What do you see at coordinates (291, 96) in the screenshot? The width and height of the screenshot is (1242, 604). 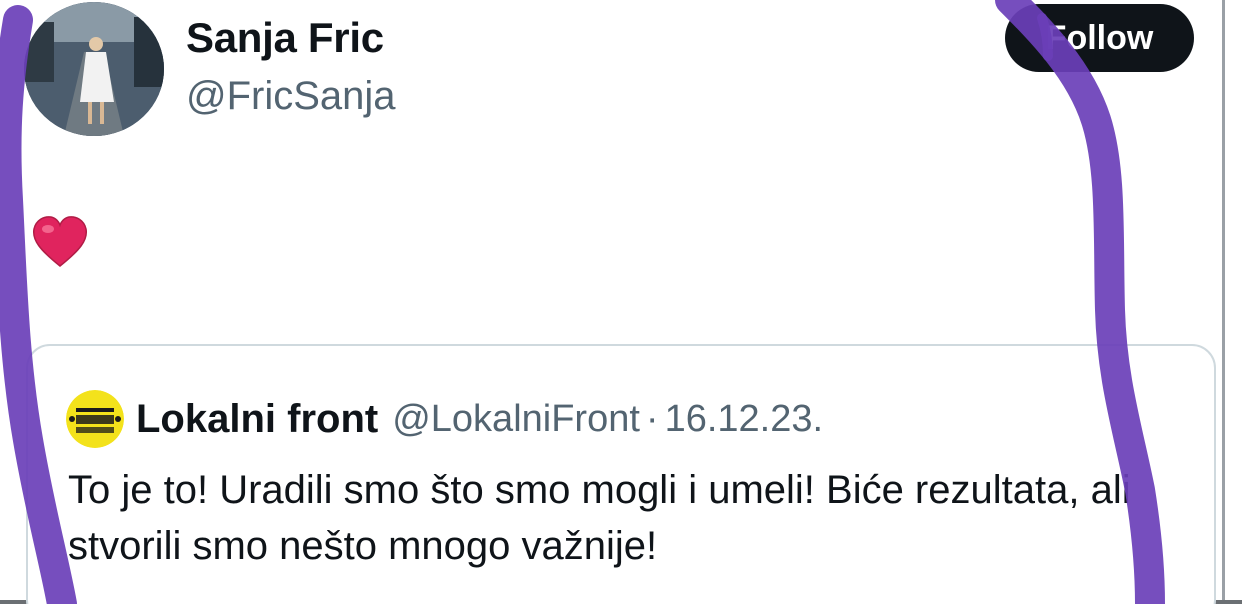 I see `user-handle: @FricSanja` at bounding box center [291, 96].